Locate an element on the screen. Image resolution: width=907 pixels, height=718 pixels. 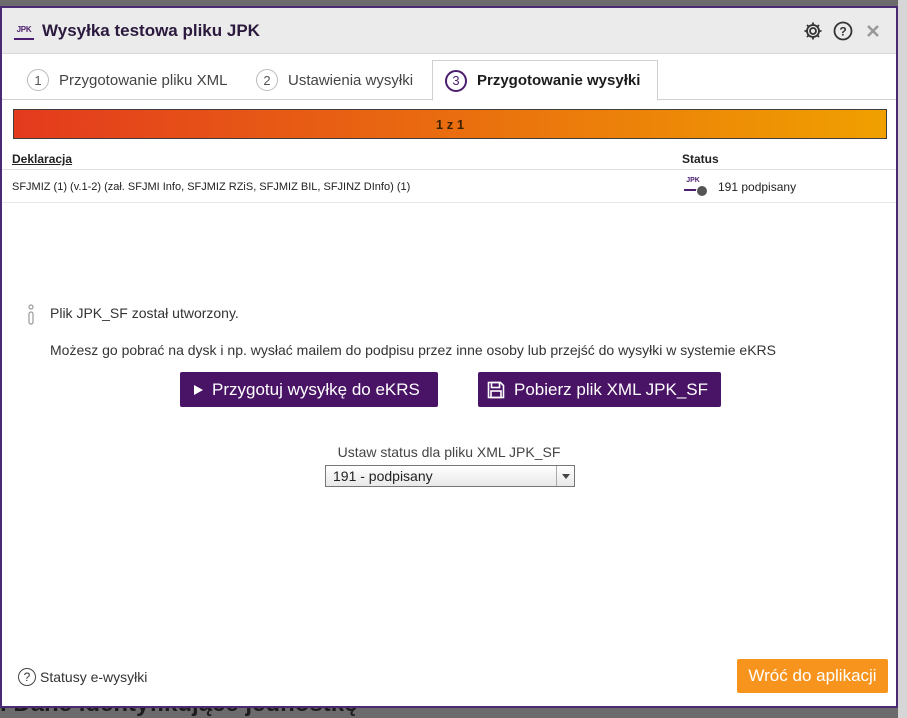
tab-send-preparation: 3 Przygotowanie wysyłki is located at coordinates (545, 80).